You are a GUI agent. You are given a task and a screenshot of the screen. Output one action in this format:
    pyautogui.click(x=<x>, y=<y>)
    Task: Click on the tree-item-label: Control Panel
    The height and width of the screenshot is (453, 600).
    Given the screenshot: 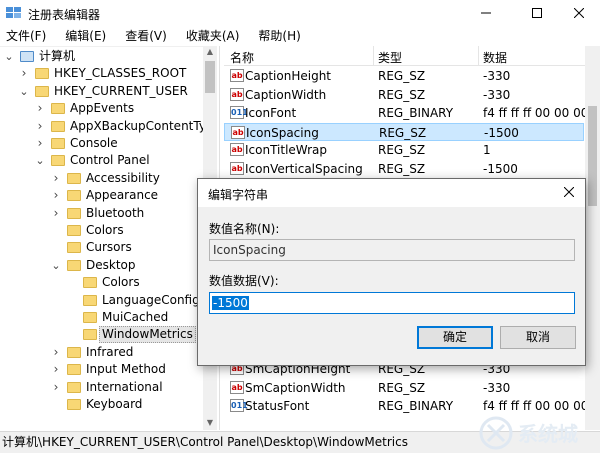 What is the action you would take?
    pyautogui.click(x=110, y=160)
    